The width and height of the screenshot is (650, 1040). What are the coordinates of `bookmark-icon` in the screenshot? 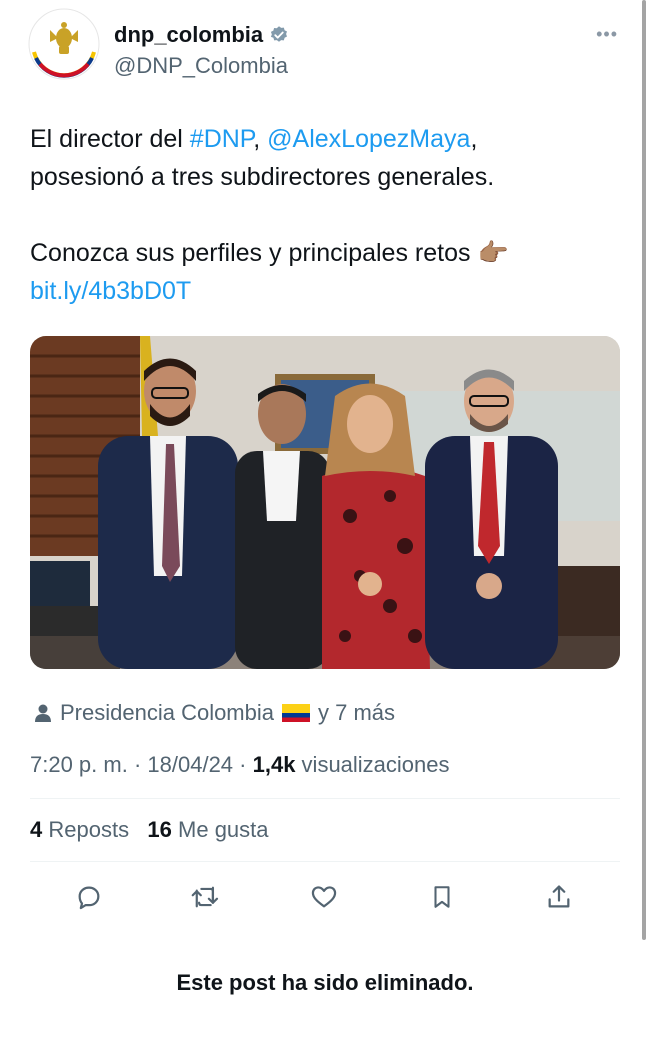 It's located at (442, 897).